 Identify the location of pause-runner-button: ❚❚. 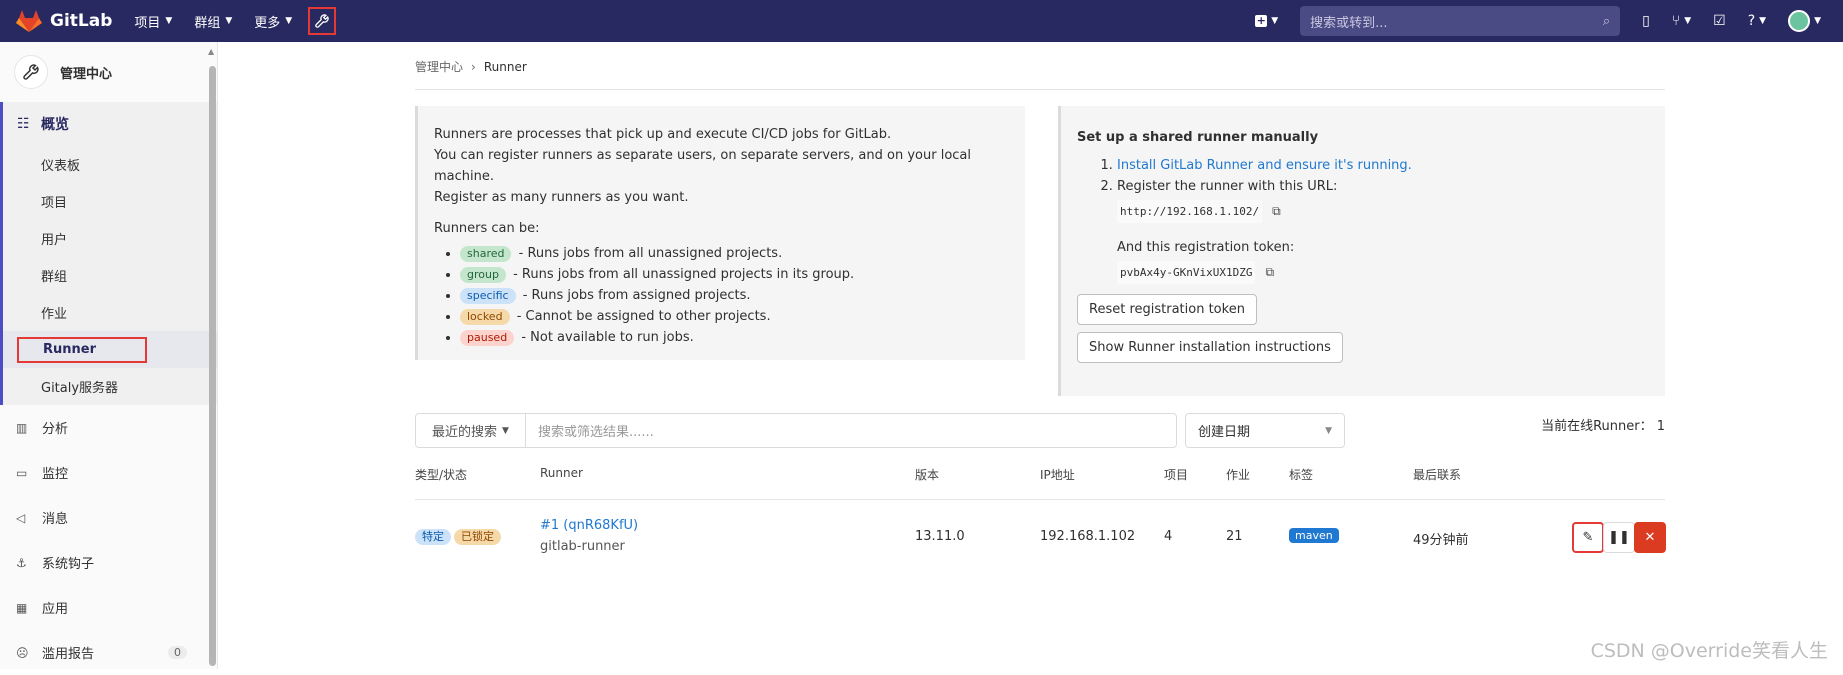
(1619, 537).